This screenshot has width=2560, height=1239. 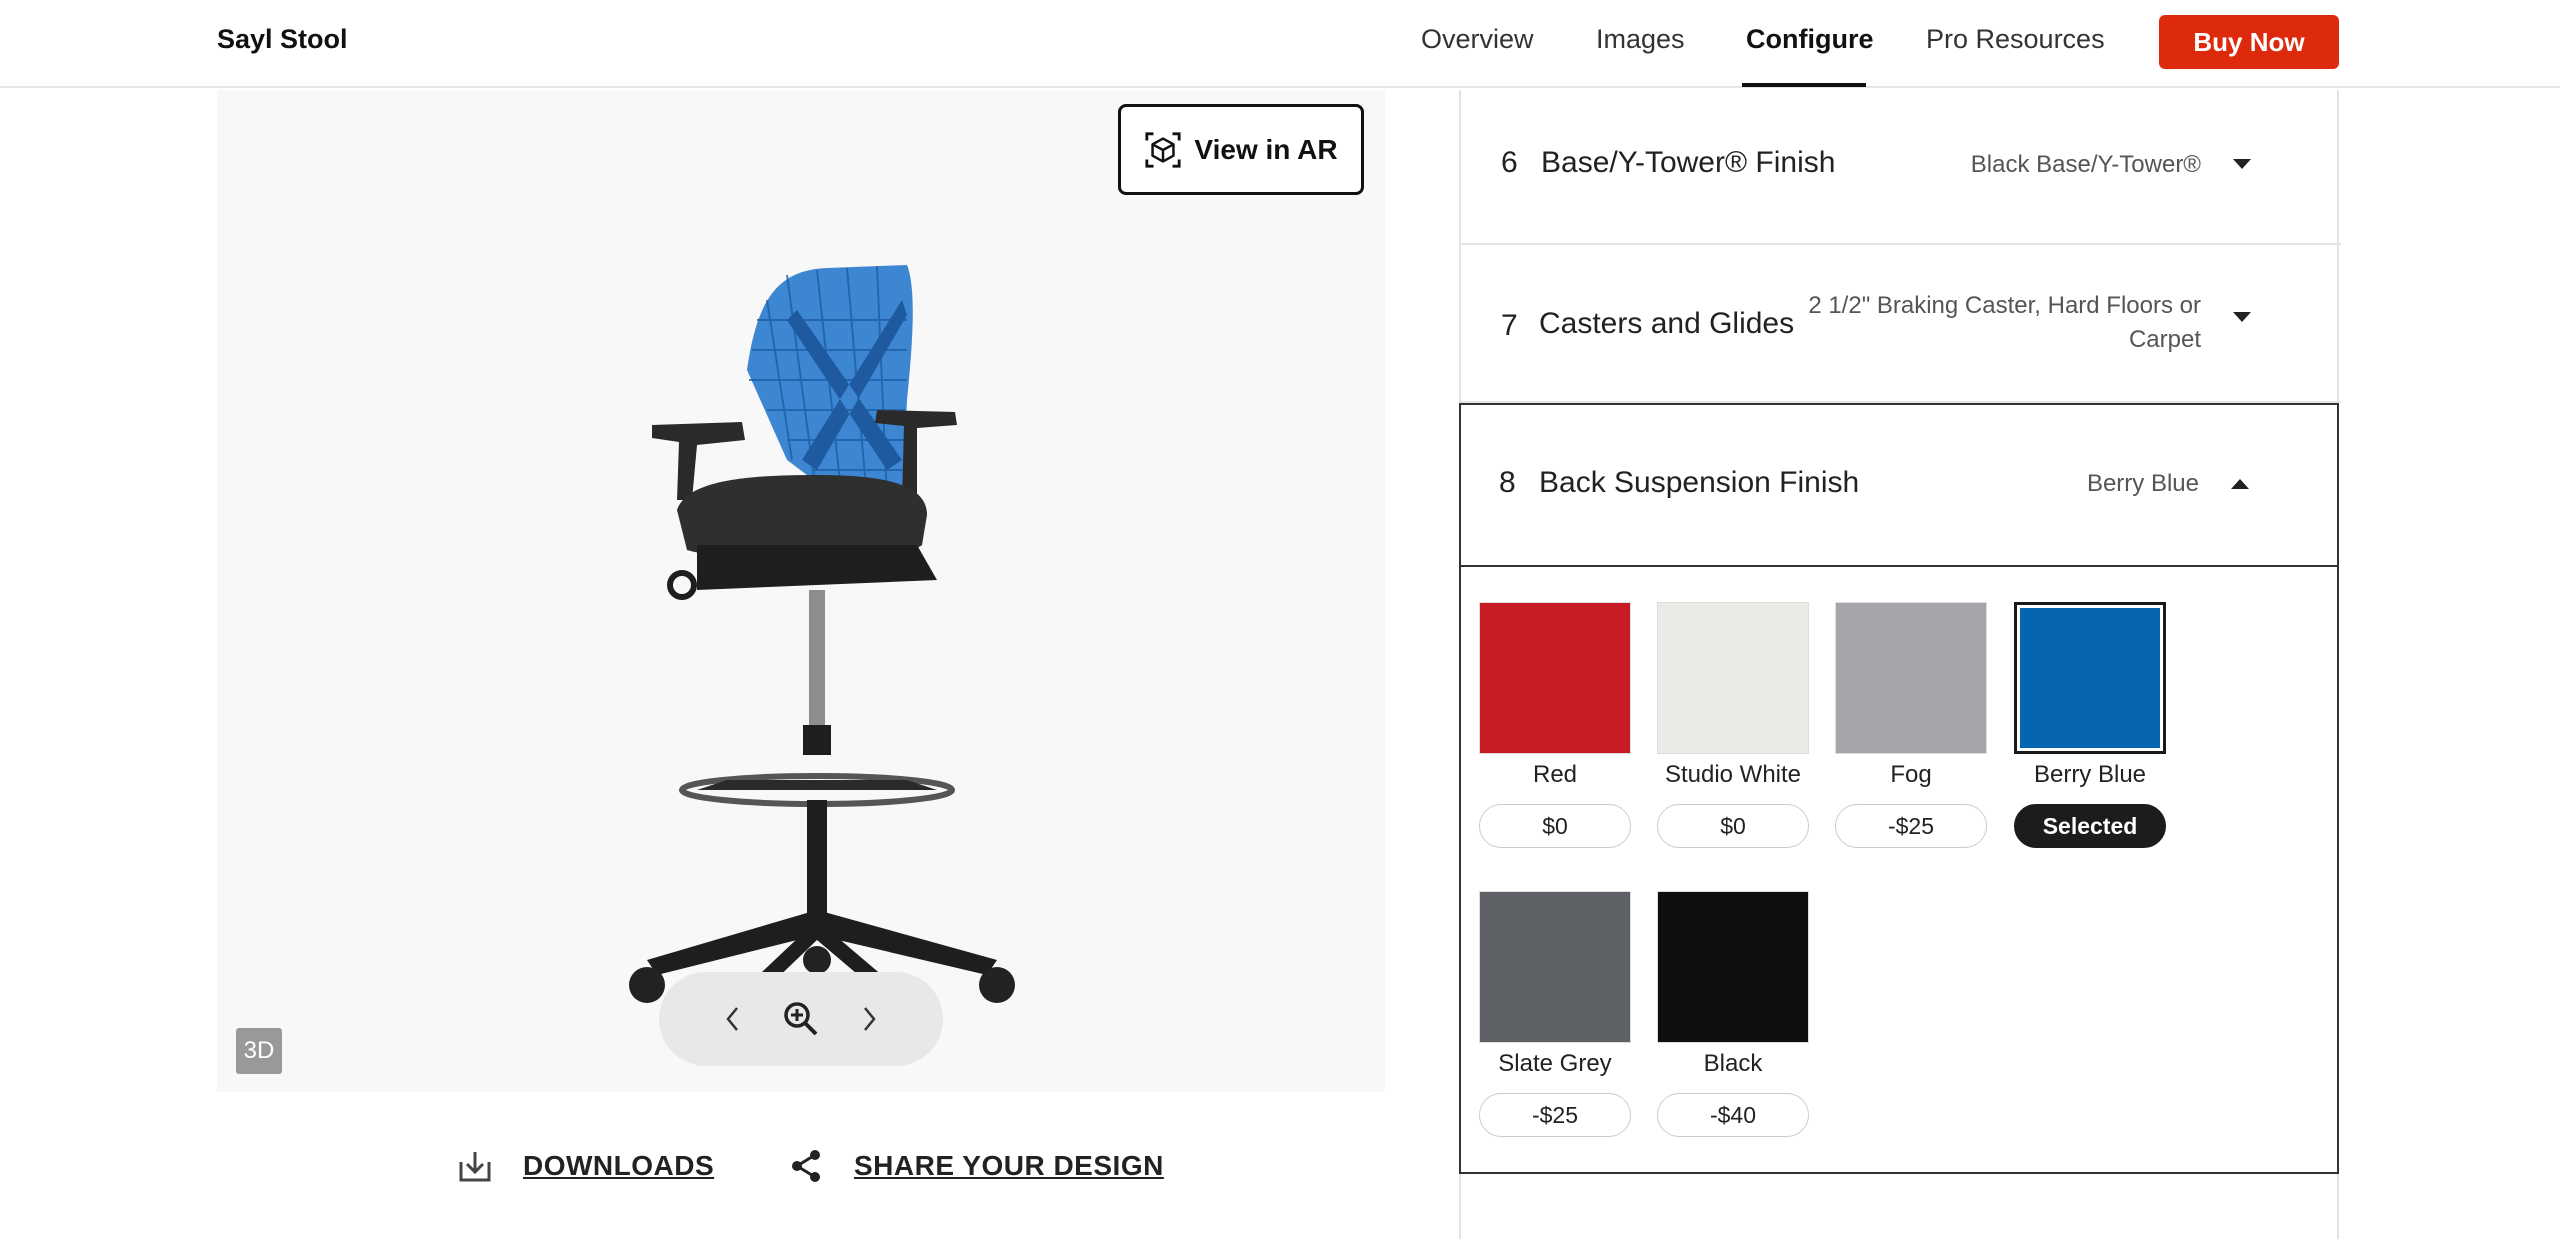 I want to click on selected-badge: Selected, so click(x=2090, y=826).